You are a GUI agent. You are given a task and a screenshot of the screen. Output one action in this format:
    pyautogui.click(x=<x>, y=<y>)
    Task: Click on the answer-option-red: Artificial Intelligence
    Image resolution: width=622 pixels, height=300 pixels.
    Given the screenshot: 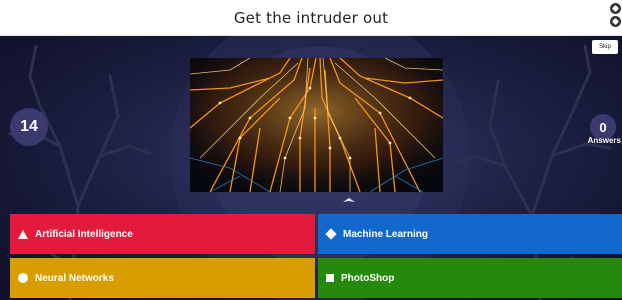 What is the action you would take?
    pyautogui.click(x=162, y=234)
    